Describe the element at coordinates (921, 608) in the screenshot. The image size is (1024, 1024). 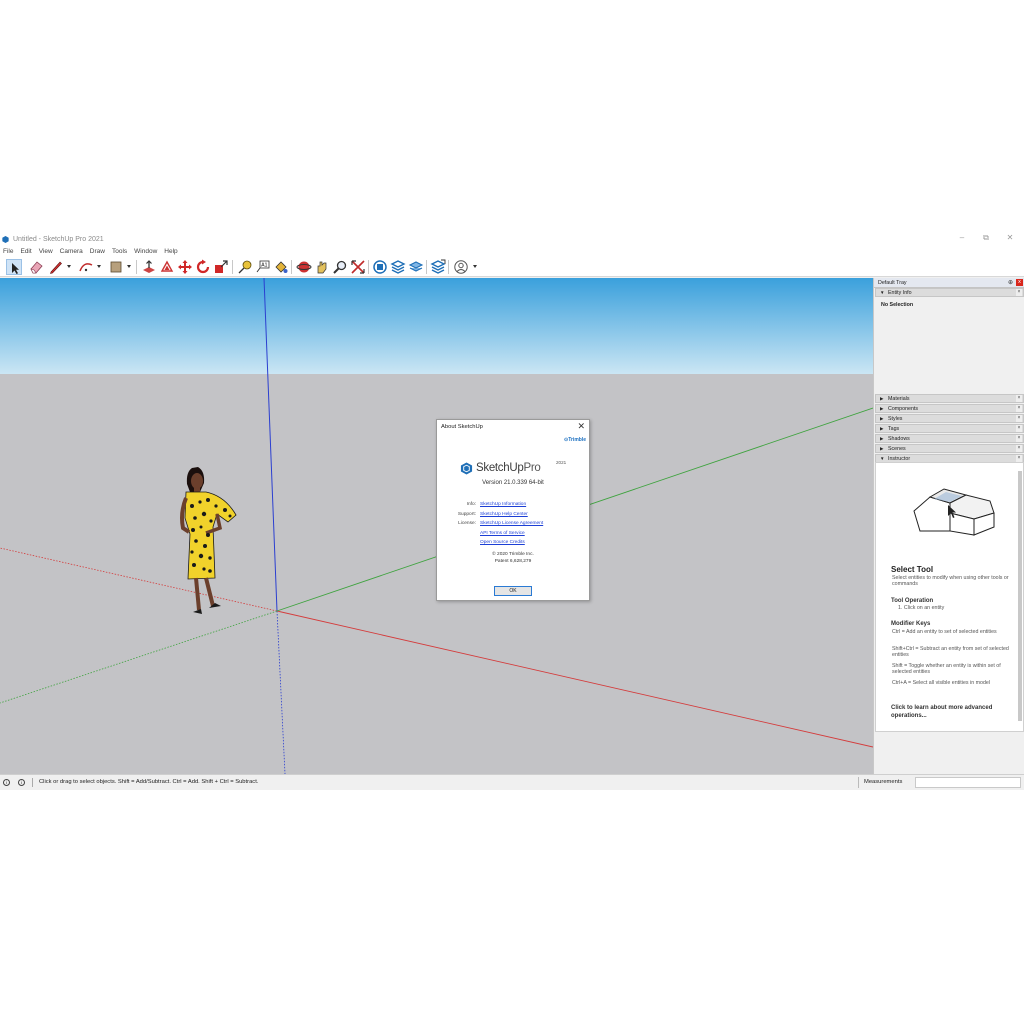
I see `tool-operation-step: 1. Click on an entity` at that location.